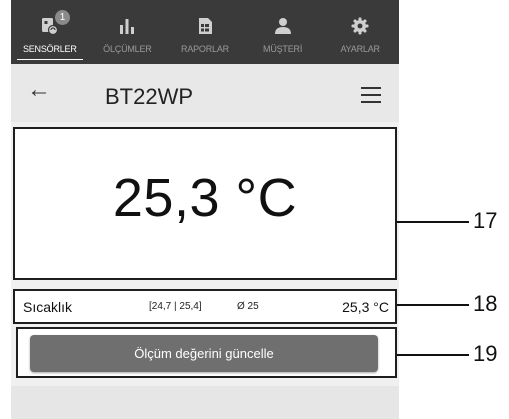  What do you see at coordinates (205, 402) in the screenshot?
I see `bottom-strip` at bounding box center [205, 402].